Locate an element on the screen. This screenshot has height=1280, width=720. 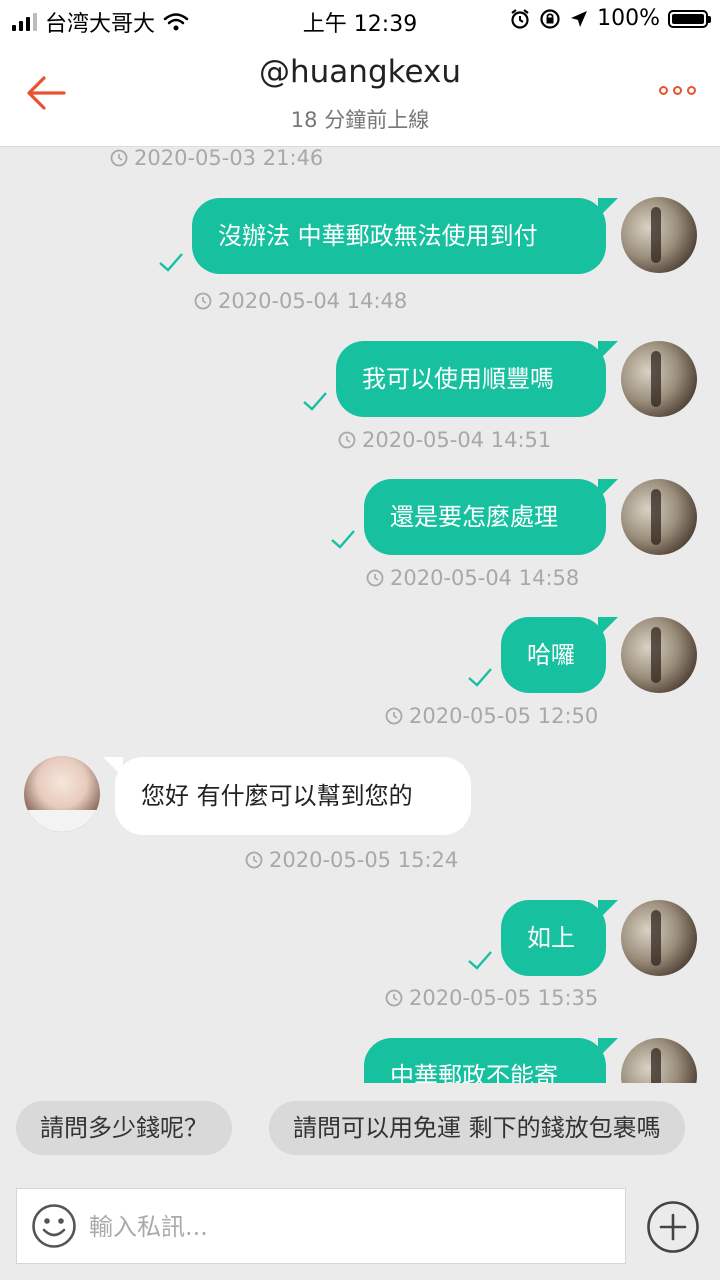
location-icon is located at coordinates (579, 18).